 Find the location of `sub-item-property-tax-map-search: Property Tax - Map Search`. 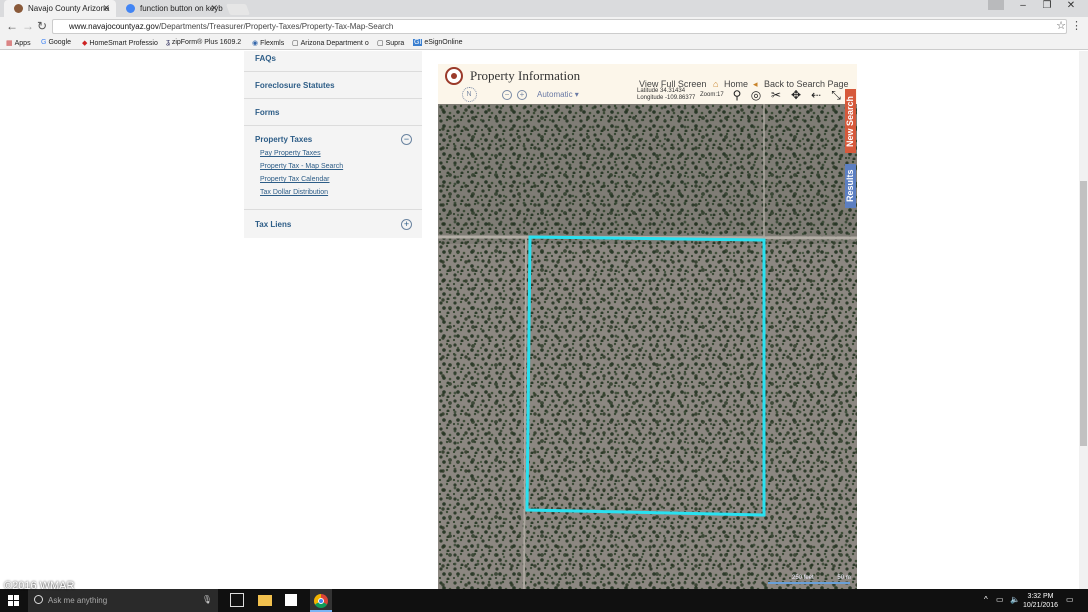

sub-item-property-tax-map-search: Property Tax - Map Search is located at coordinates (301, 166).